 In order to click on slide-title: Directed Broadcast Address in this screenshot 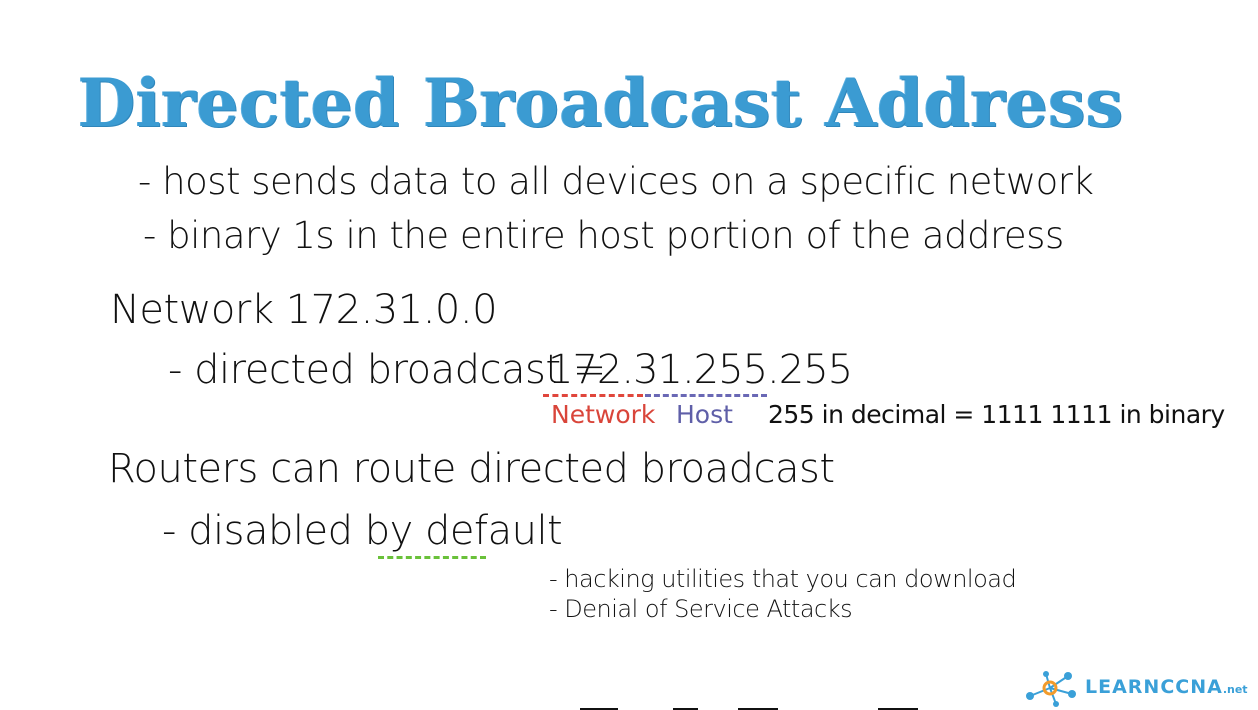, I will do `click(601, 103)`.